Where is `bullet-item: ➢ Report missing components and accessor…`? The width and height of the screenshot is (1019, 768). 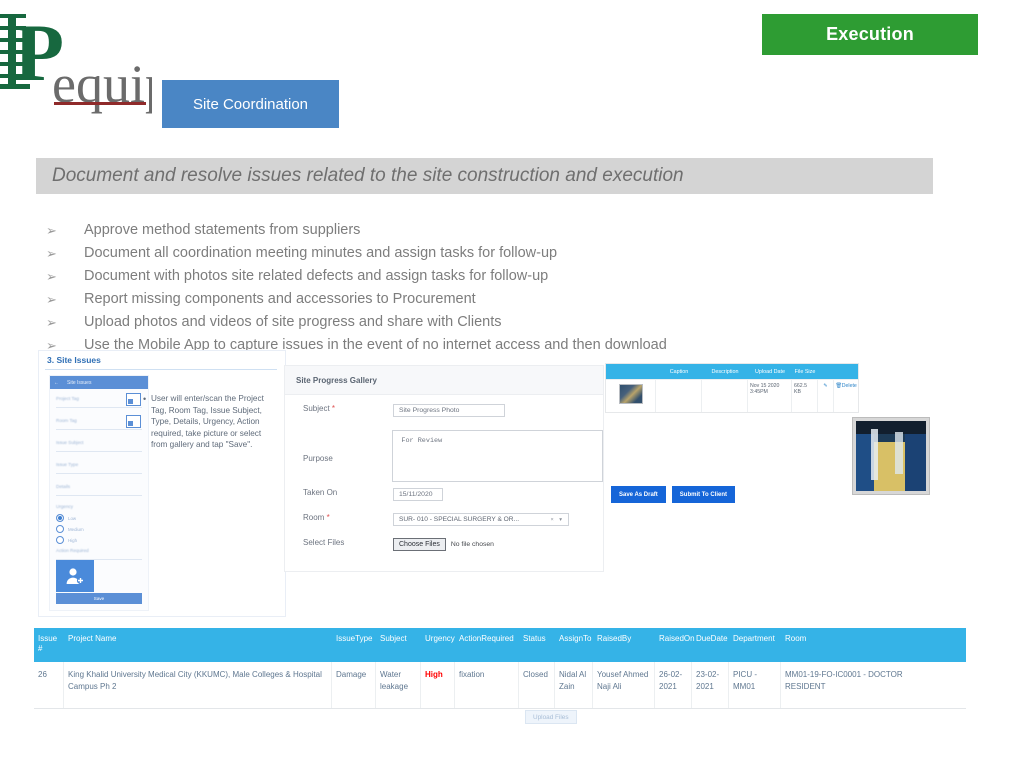
bullet-item: ➢ Report missing components and accessor… is located at coordinates (456, 299).